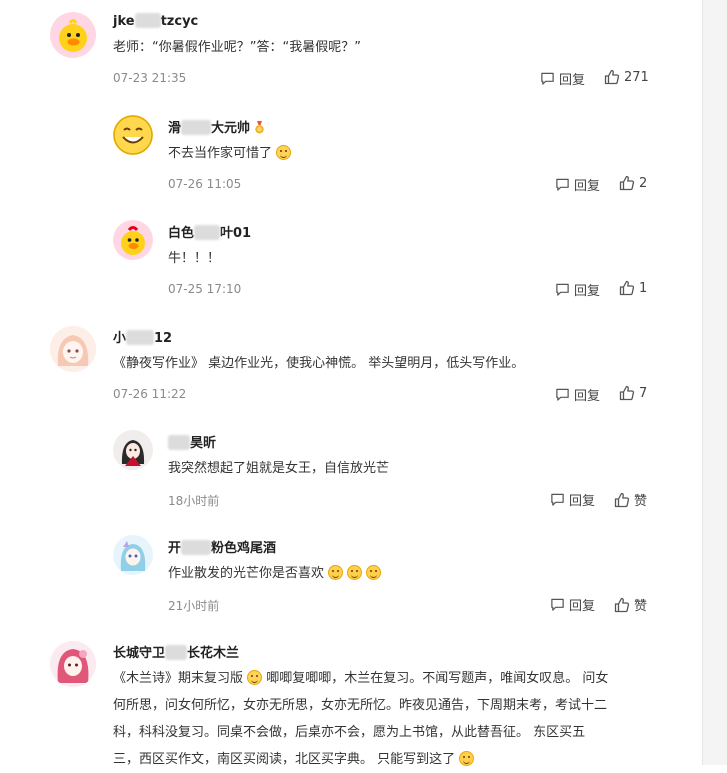  I want to click on like-button: 2, so click(633, 183).